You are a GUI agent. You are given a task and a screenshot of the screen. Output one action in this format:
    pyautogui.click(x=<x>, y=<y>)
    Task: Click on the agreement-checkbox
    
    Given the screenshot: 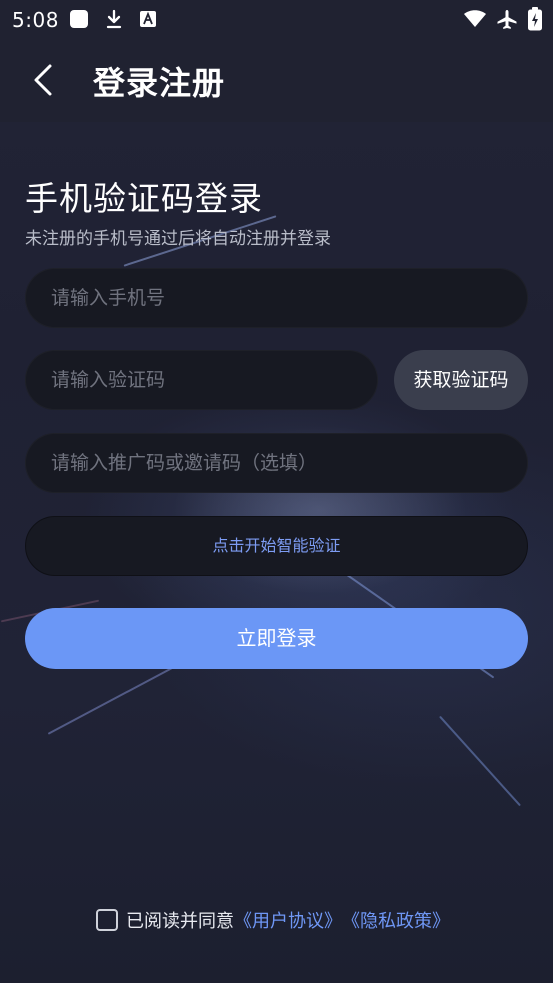 What is the action you would take?
    pyautogui.click(x=107, y=920)
    